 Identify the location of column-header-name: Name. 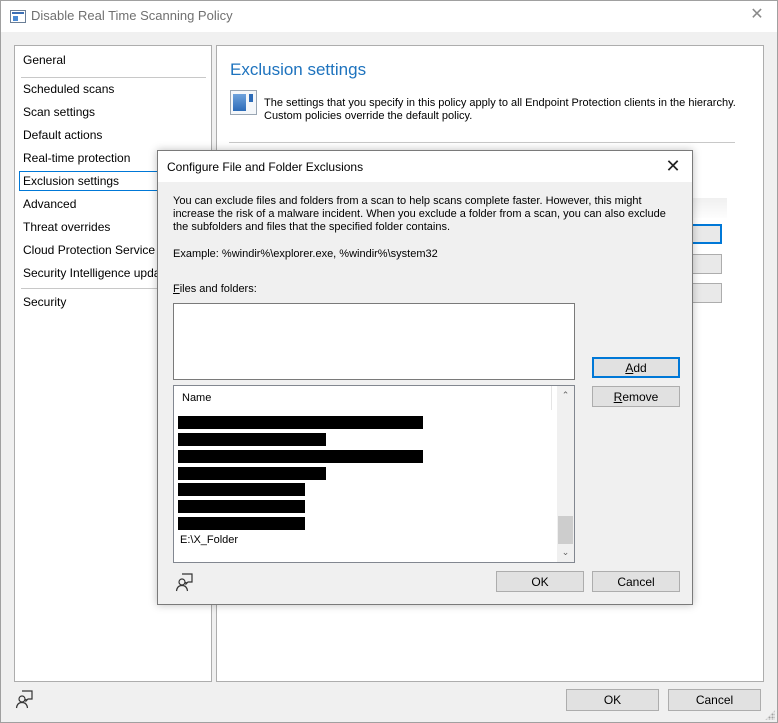
(363, 398).